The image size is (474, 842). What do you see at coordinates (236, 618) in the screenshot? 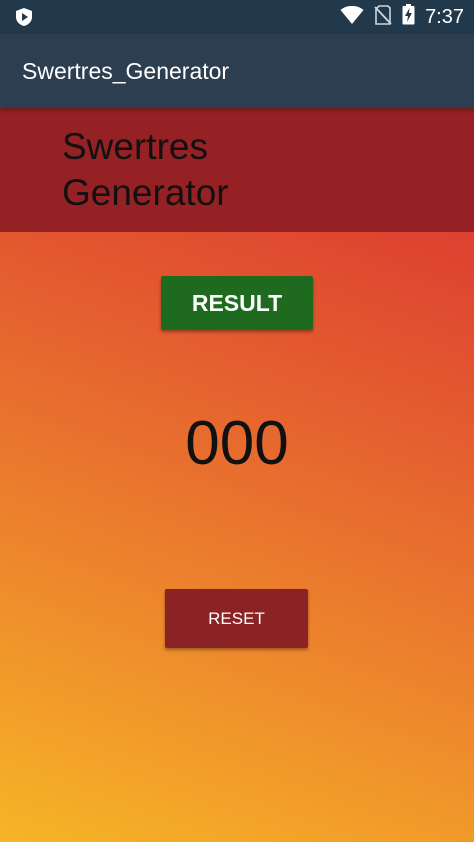
I see `reset-button: RESET` at bounding box center [236, 618].